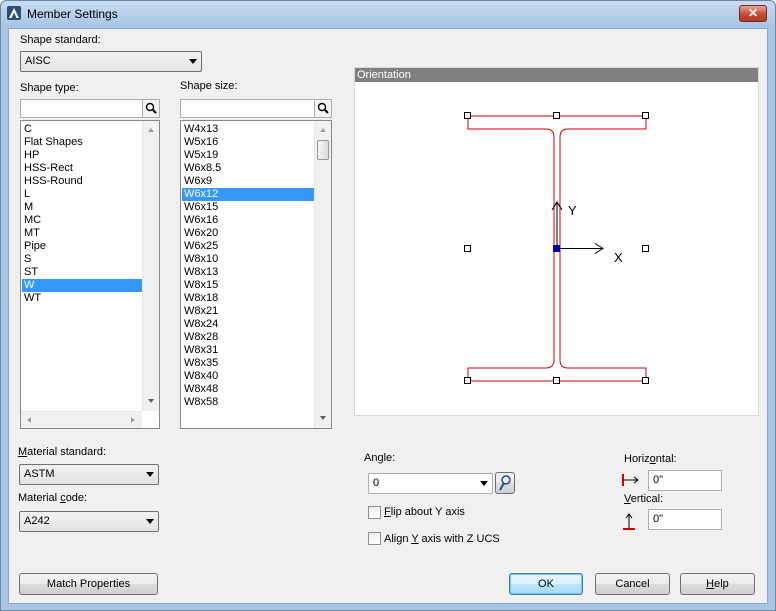  I want to click on vertical-label: Vertical:, so click(644, 499).